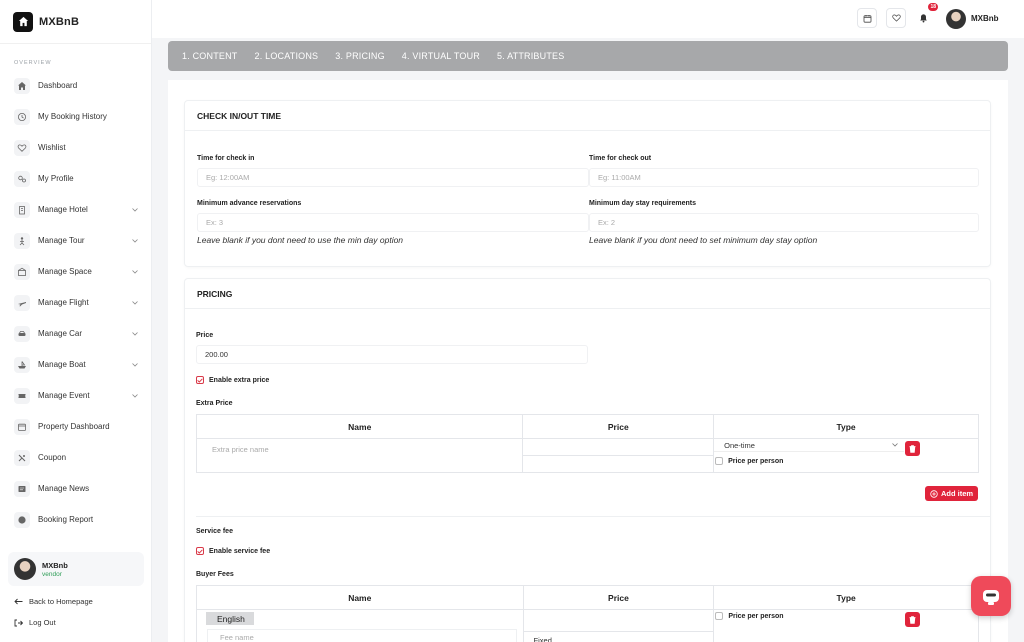  I want to click on add-item-label: Add item, so click(957, 493).